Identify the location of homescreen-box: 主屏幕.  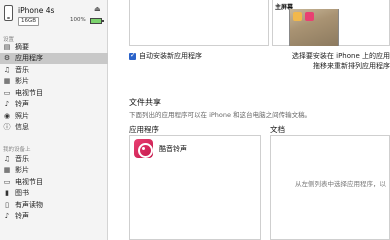
(331, 23).